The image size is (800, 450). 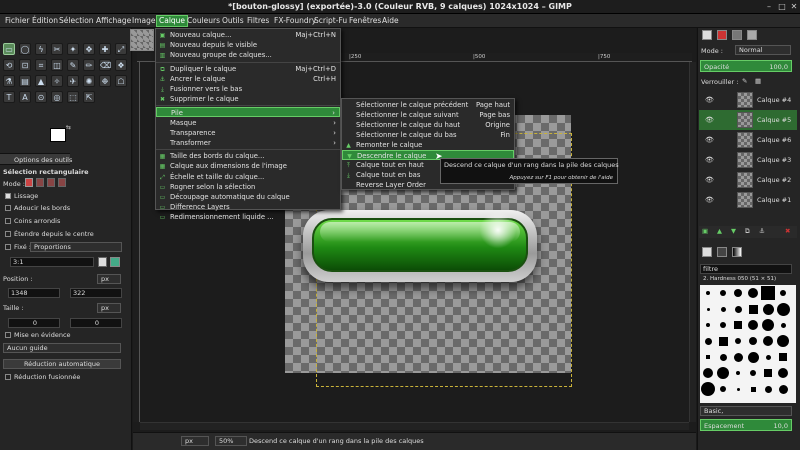 What do you see at coordinates (62, 348) in the screenshot?
I see `guide-select: Aucun guide` at bounding box center [62, 348].